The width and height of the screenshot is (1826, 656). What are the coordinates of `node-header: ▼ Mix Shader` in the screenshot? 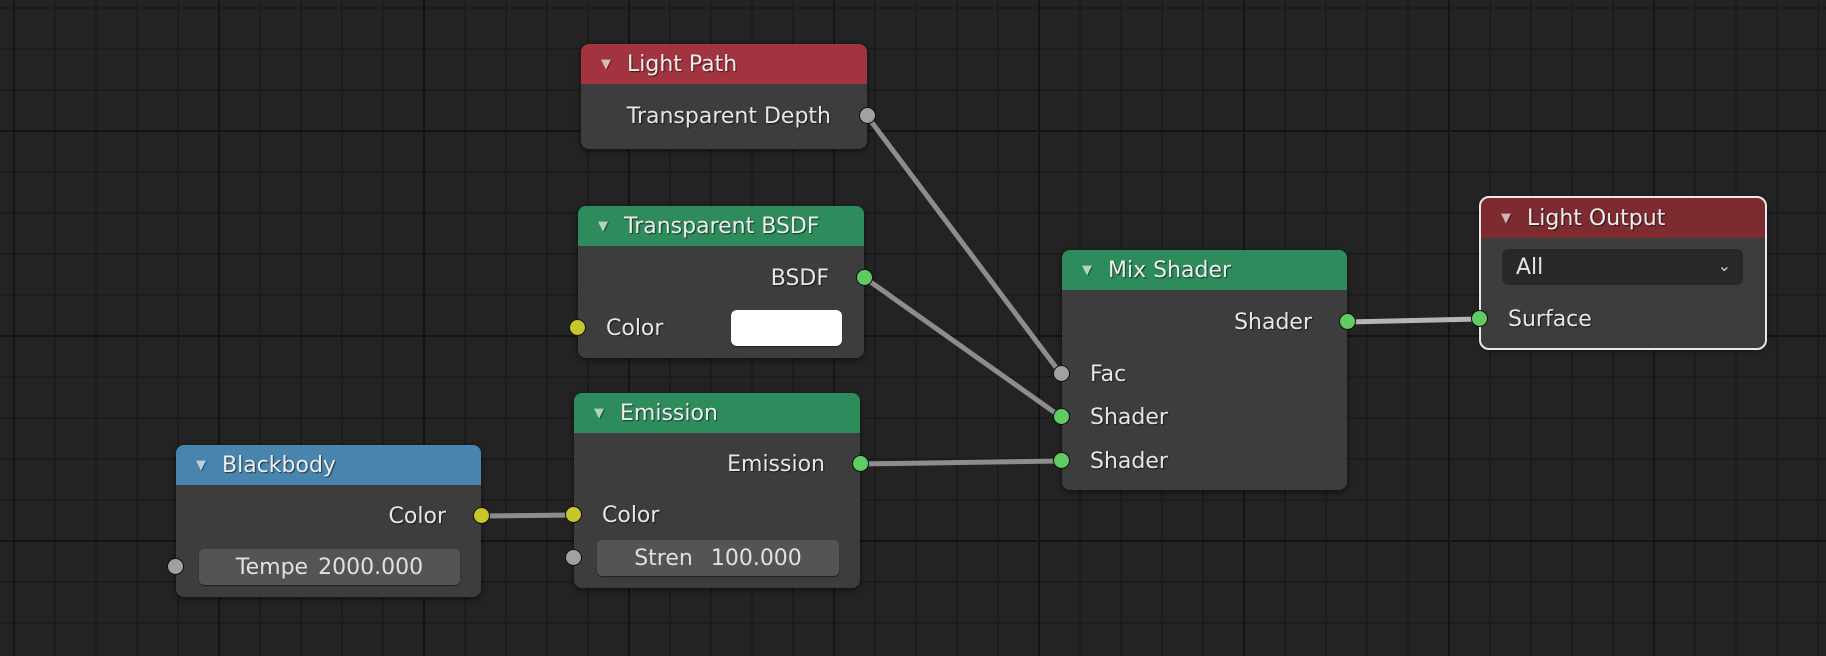 It's located at (1204, 270).